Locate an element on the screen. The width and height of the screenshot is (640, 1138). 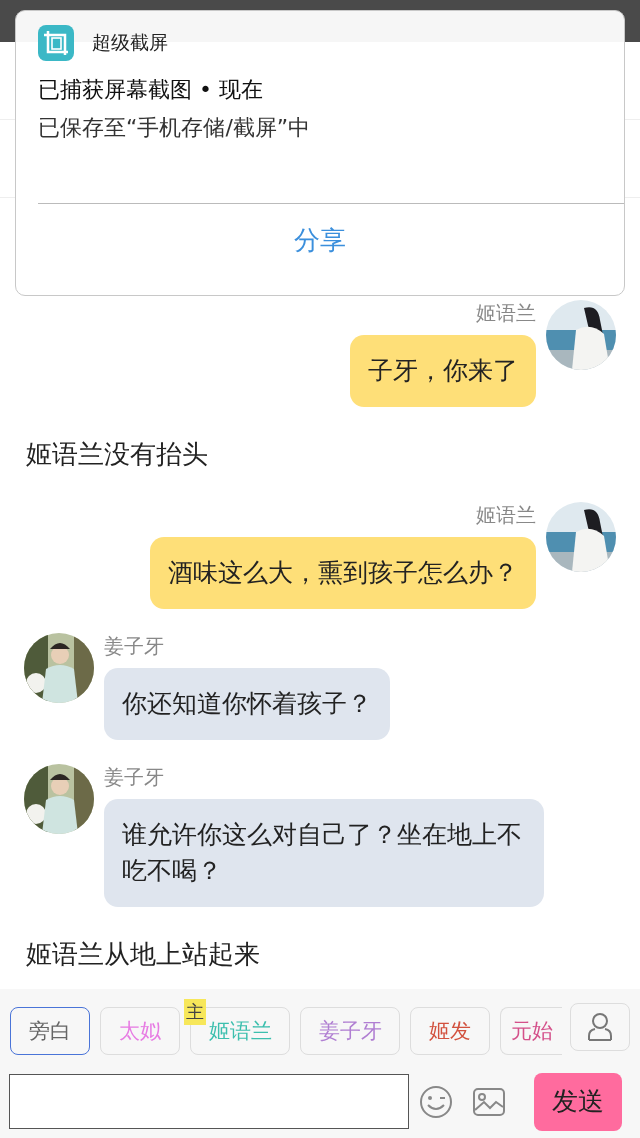
role-chip: 元始 is located at coordinates (531, 1031).